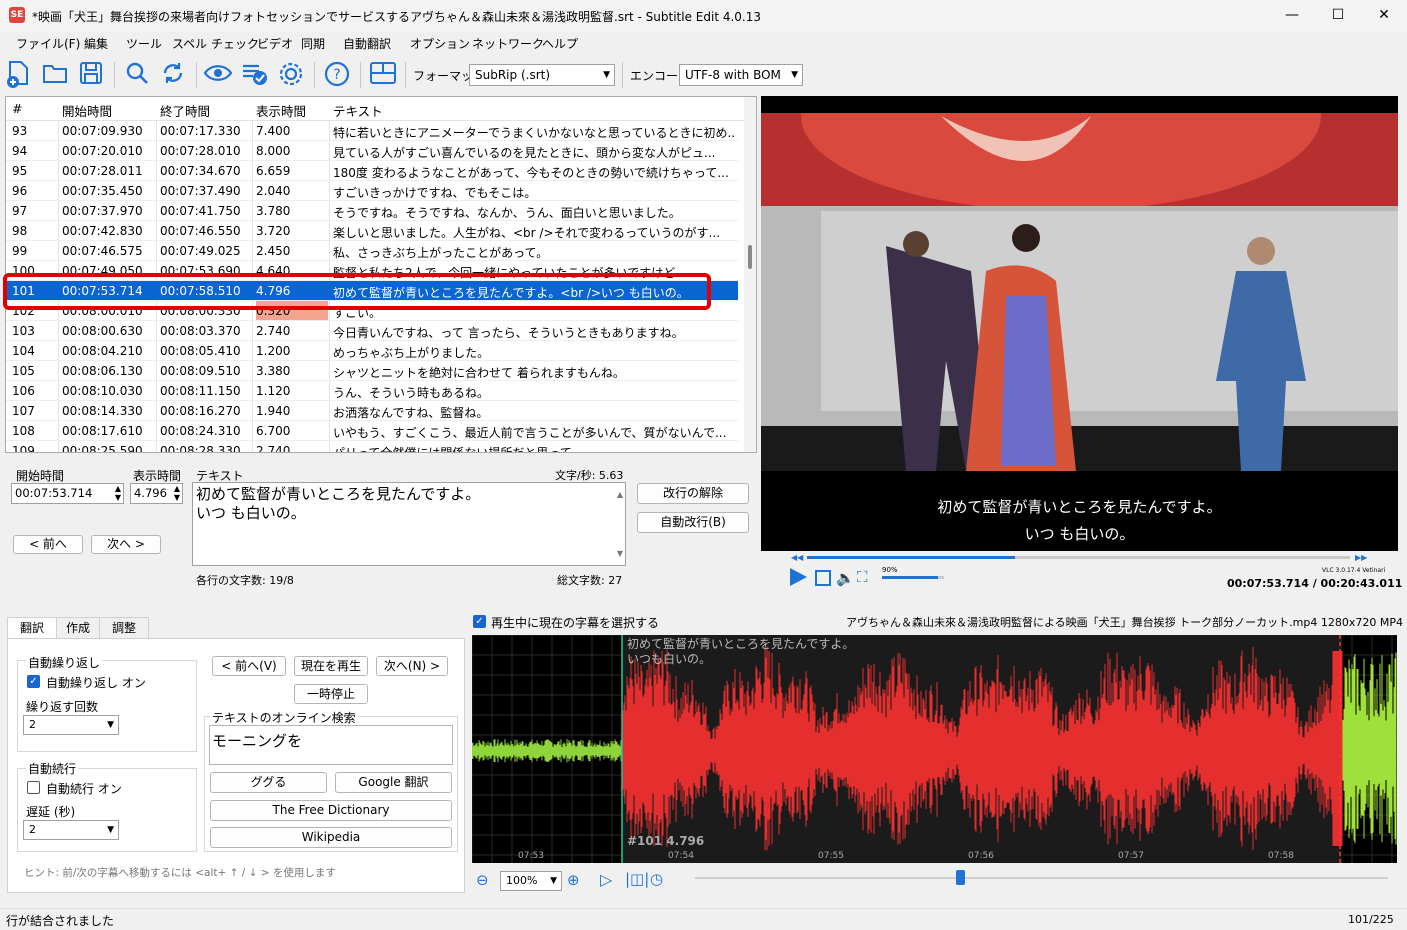 The height and width of the screenshot is (930, 1407). I want to click on menu-options: オプション, so click(440, 43).